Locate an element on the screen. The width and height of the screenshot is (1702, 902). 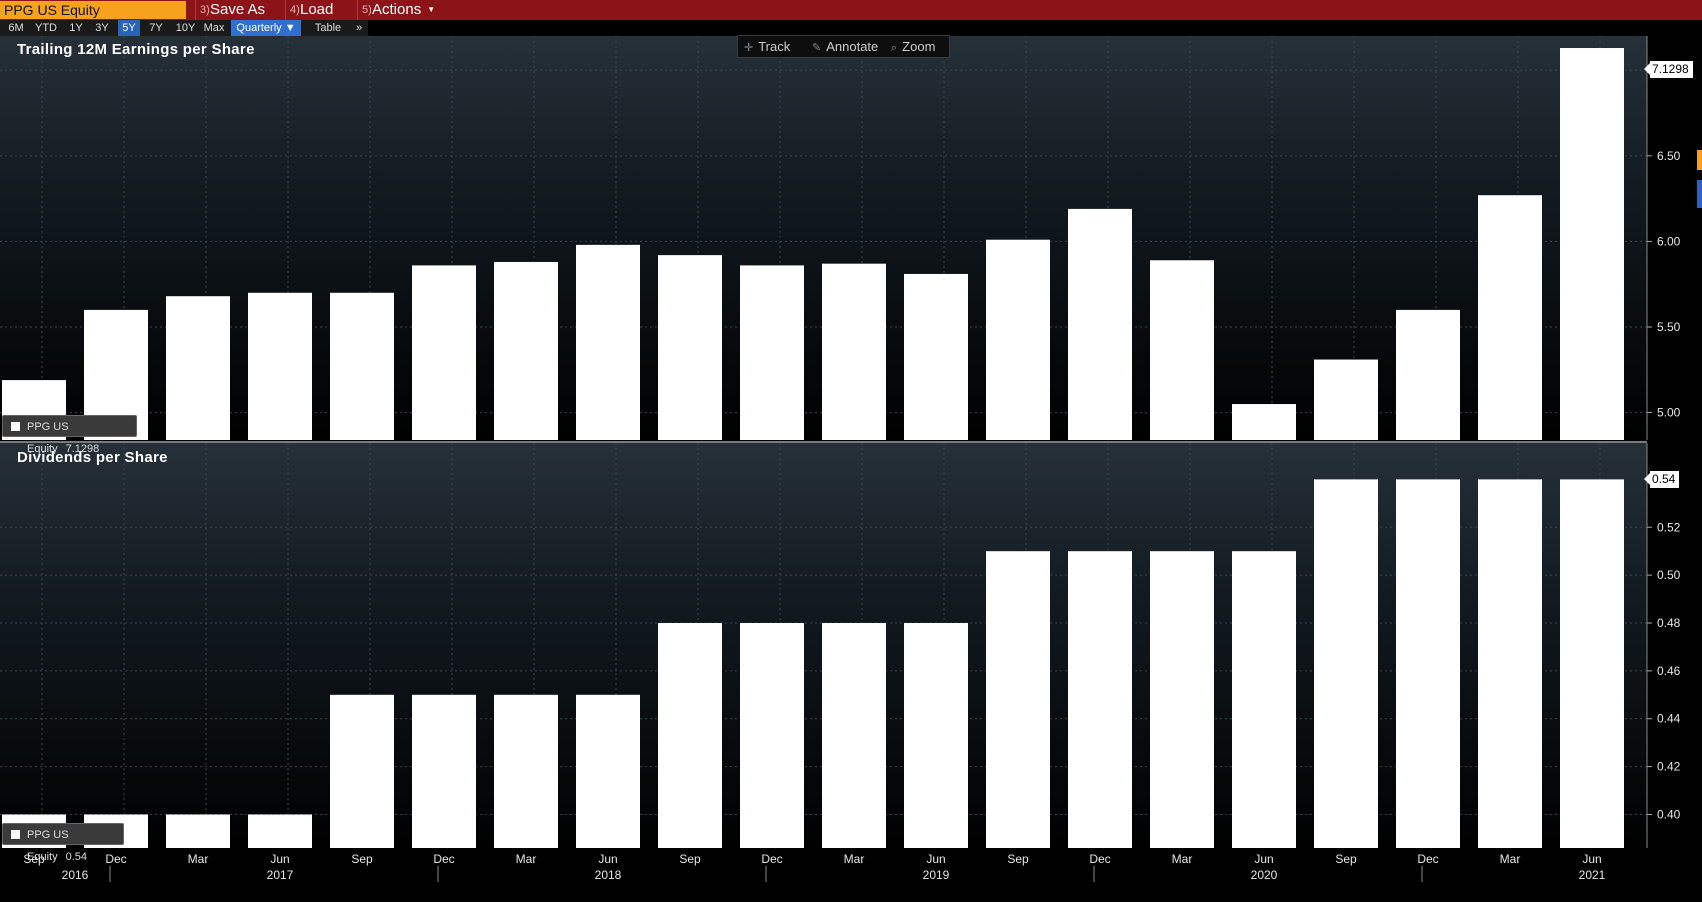
eps-last-value-label: 7.1298 is located at coordinates (1668, 69).